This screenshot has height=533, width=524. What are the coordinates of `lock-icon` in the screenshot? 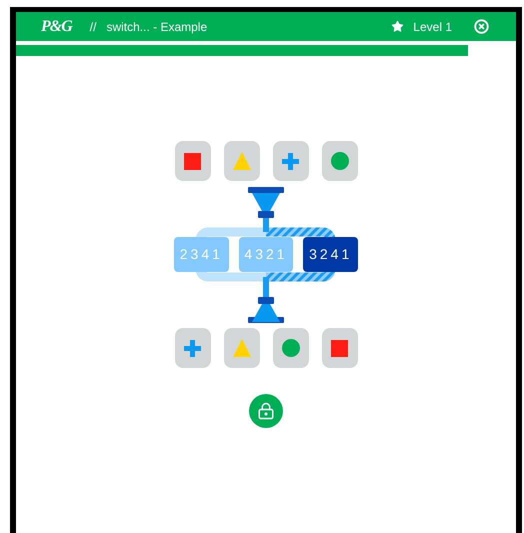 It's located at (266, 411).